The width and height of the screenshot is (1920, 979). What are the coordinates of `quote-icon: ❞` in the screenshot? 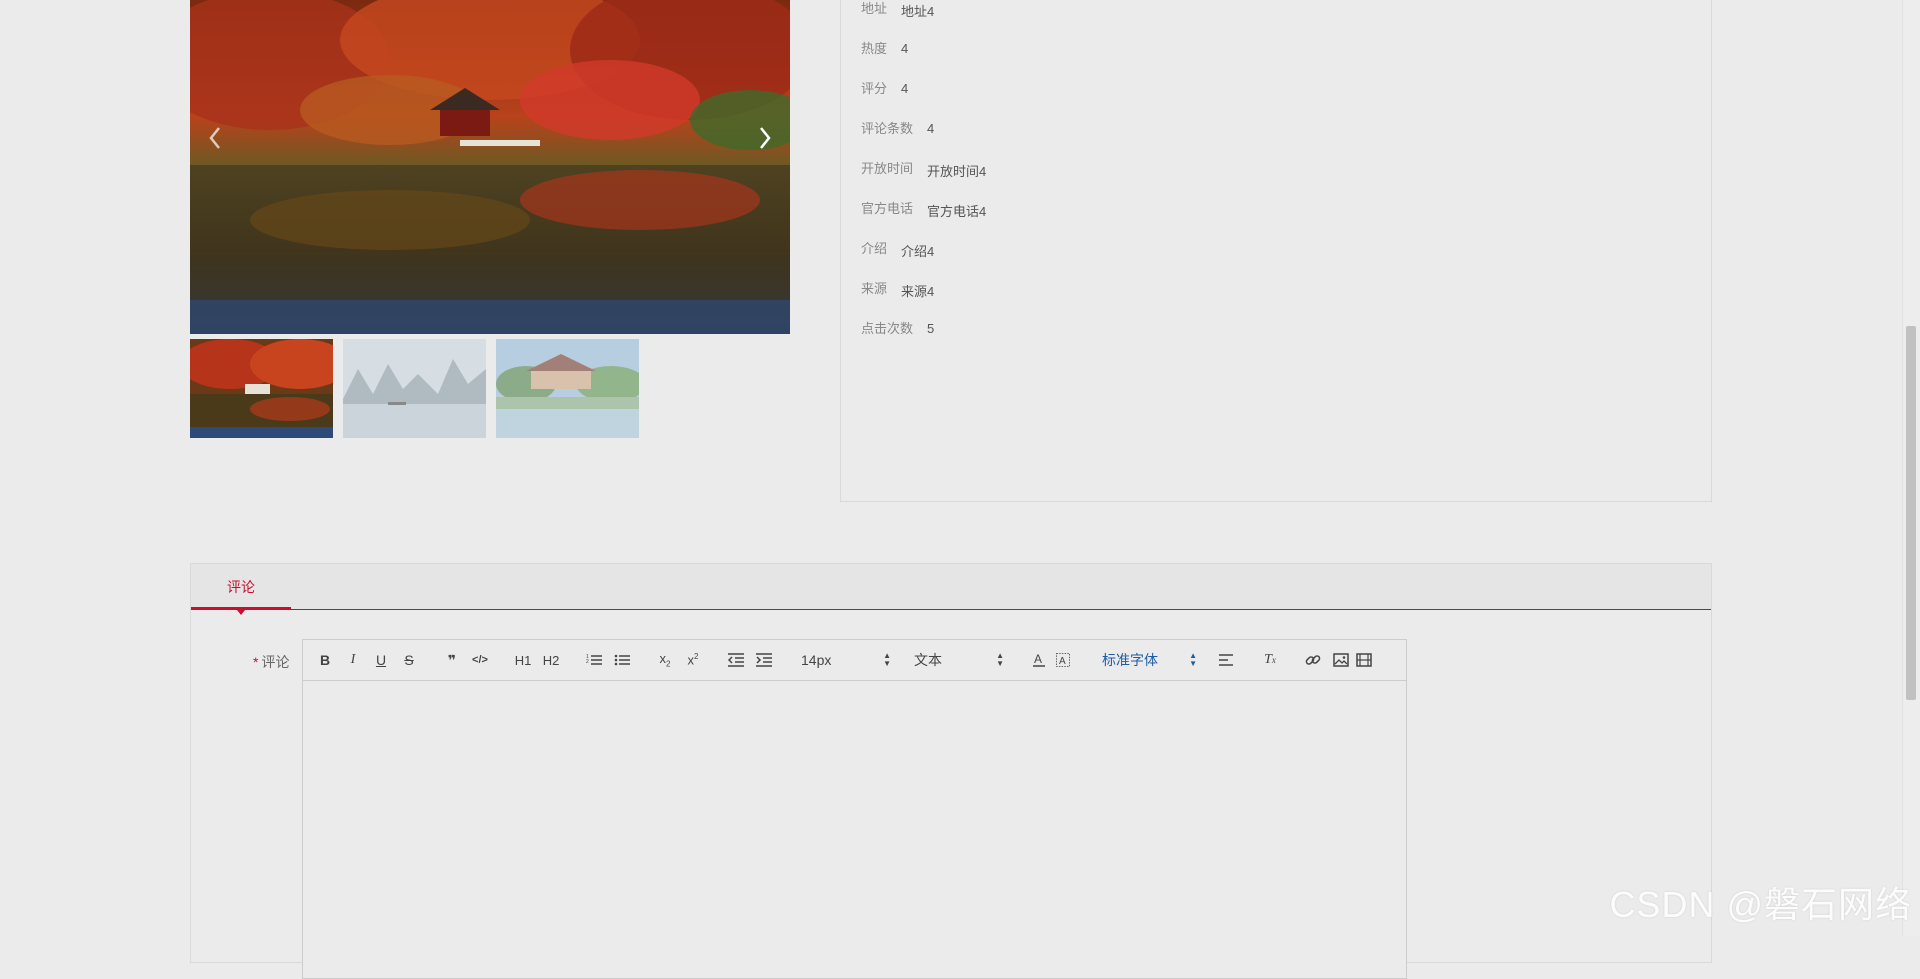 It's located at (452, 659).